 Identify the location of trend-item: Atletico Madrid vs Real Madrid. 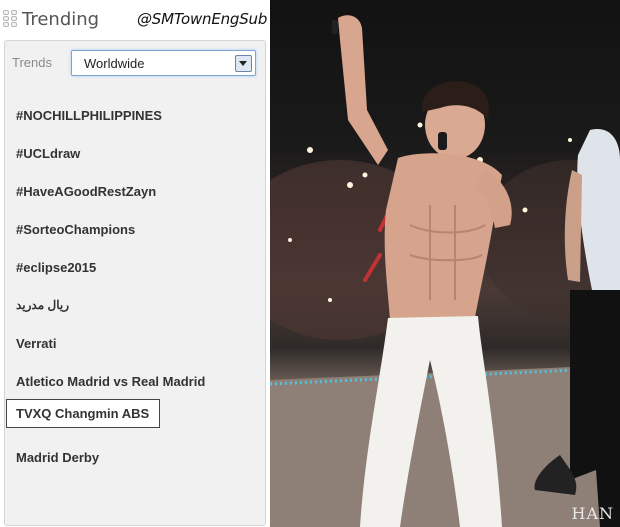
(110, 381).